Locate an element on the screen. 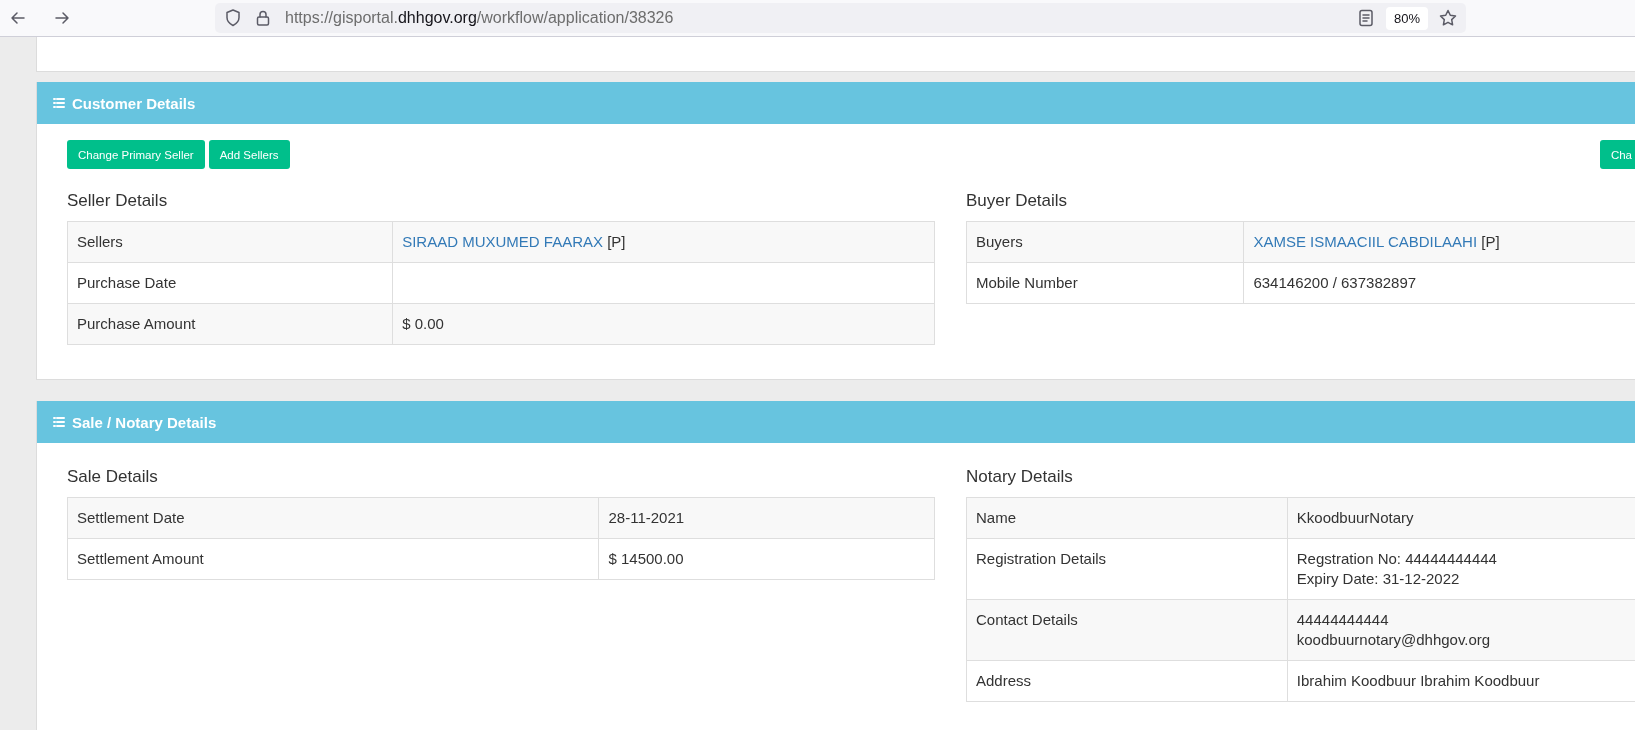  action-button: Add Sellers is located at coordinates (249, 154).